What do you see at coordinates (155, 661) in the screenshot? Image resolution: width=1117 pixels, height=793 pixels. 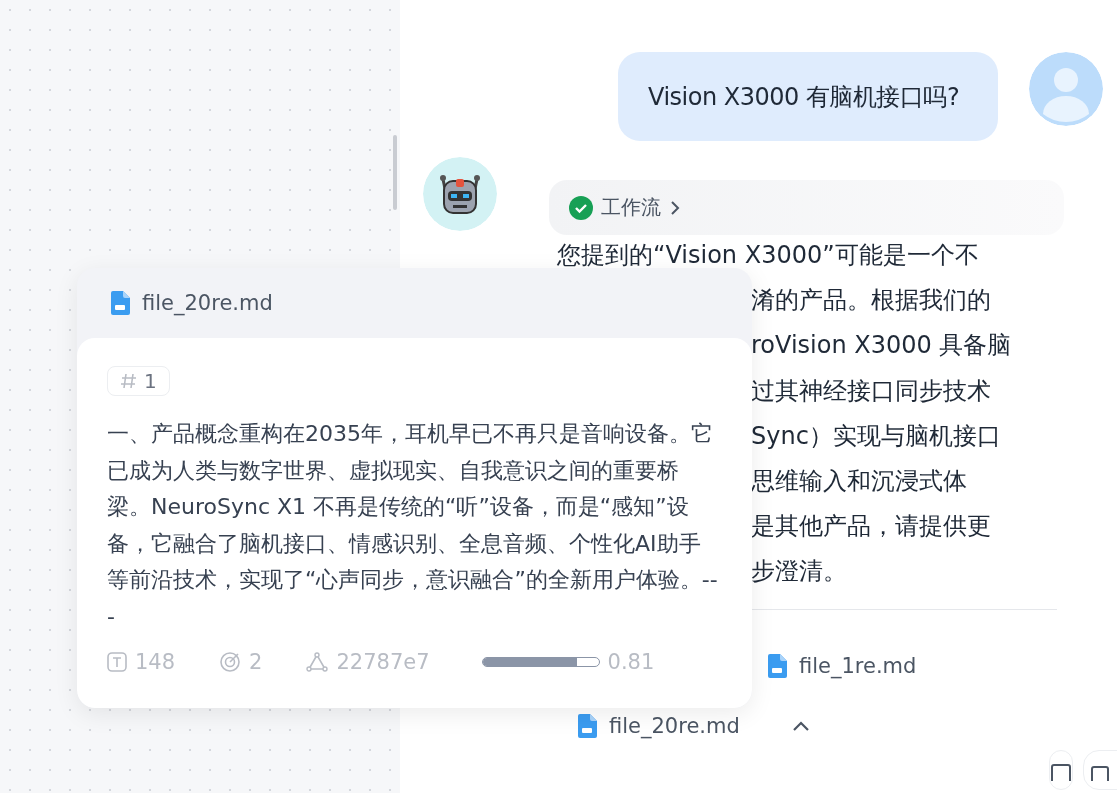 I see `char-count: 148` at bounding box center [155, 661].